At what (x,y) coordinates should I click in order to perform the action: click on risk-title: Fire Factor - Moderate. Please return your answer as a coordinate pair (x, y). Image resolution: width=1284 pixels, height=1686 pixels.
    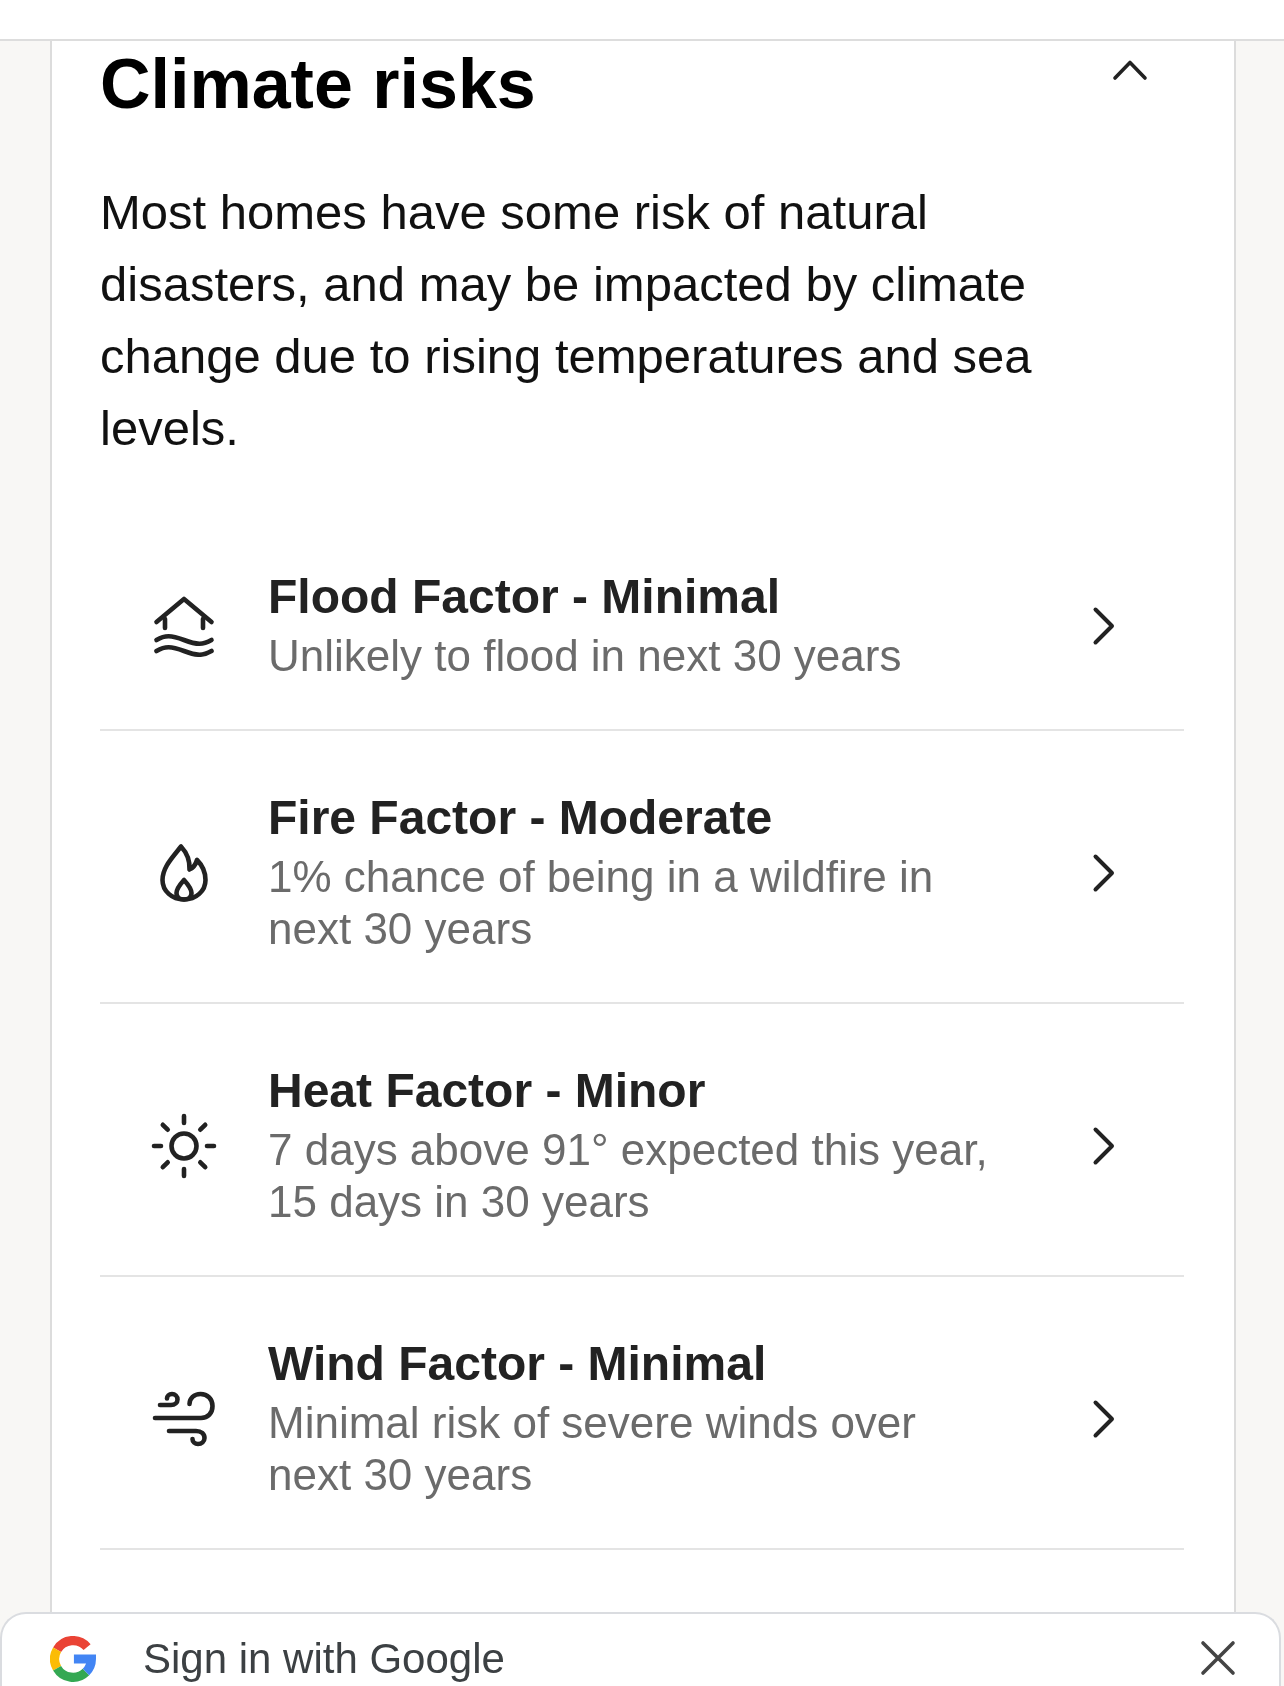
    Looking at the image, I should click on (521, 818).